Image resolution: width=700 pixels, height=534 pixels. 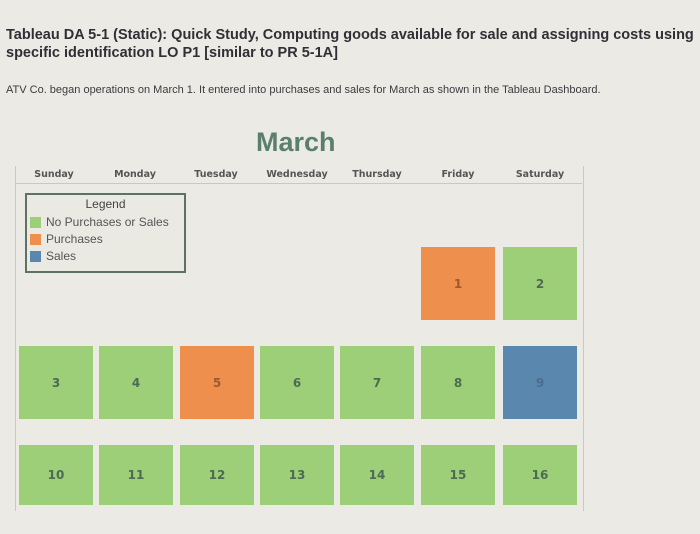 What do you see at coordinates (297, 174) in the screenshot?
I see `day-of-week-wednesday: Wednesday` at bounding box center [297, 174].